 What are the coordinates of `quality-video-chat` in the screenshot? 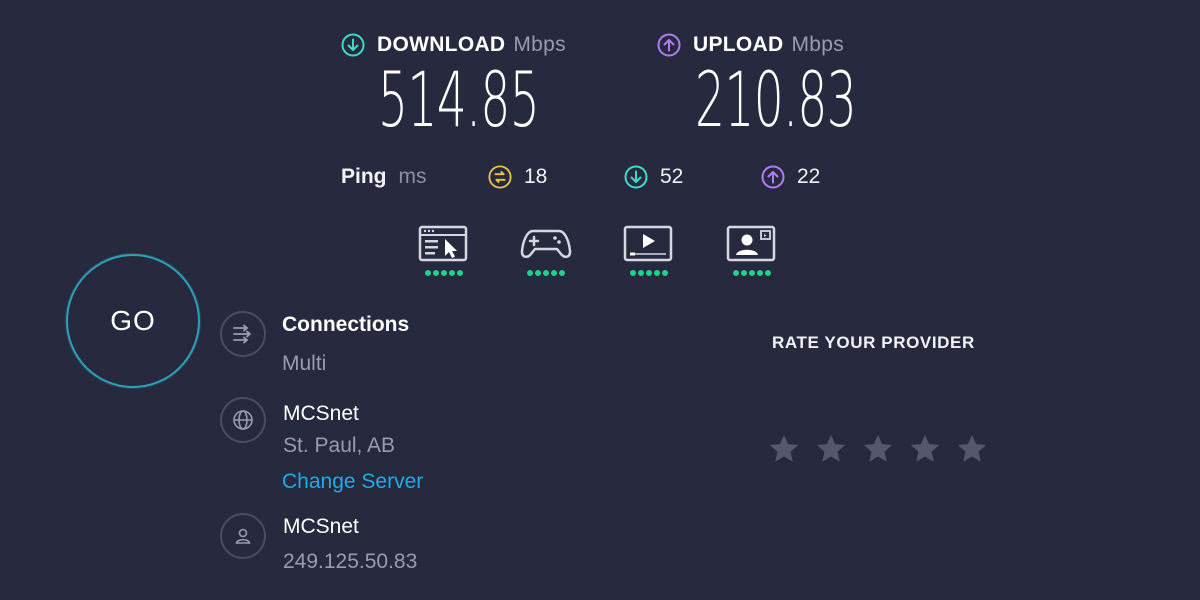 It's located at (752, 250).